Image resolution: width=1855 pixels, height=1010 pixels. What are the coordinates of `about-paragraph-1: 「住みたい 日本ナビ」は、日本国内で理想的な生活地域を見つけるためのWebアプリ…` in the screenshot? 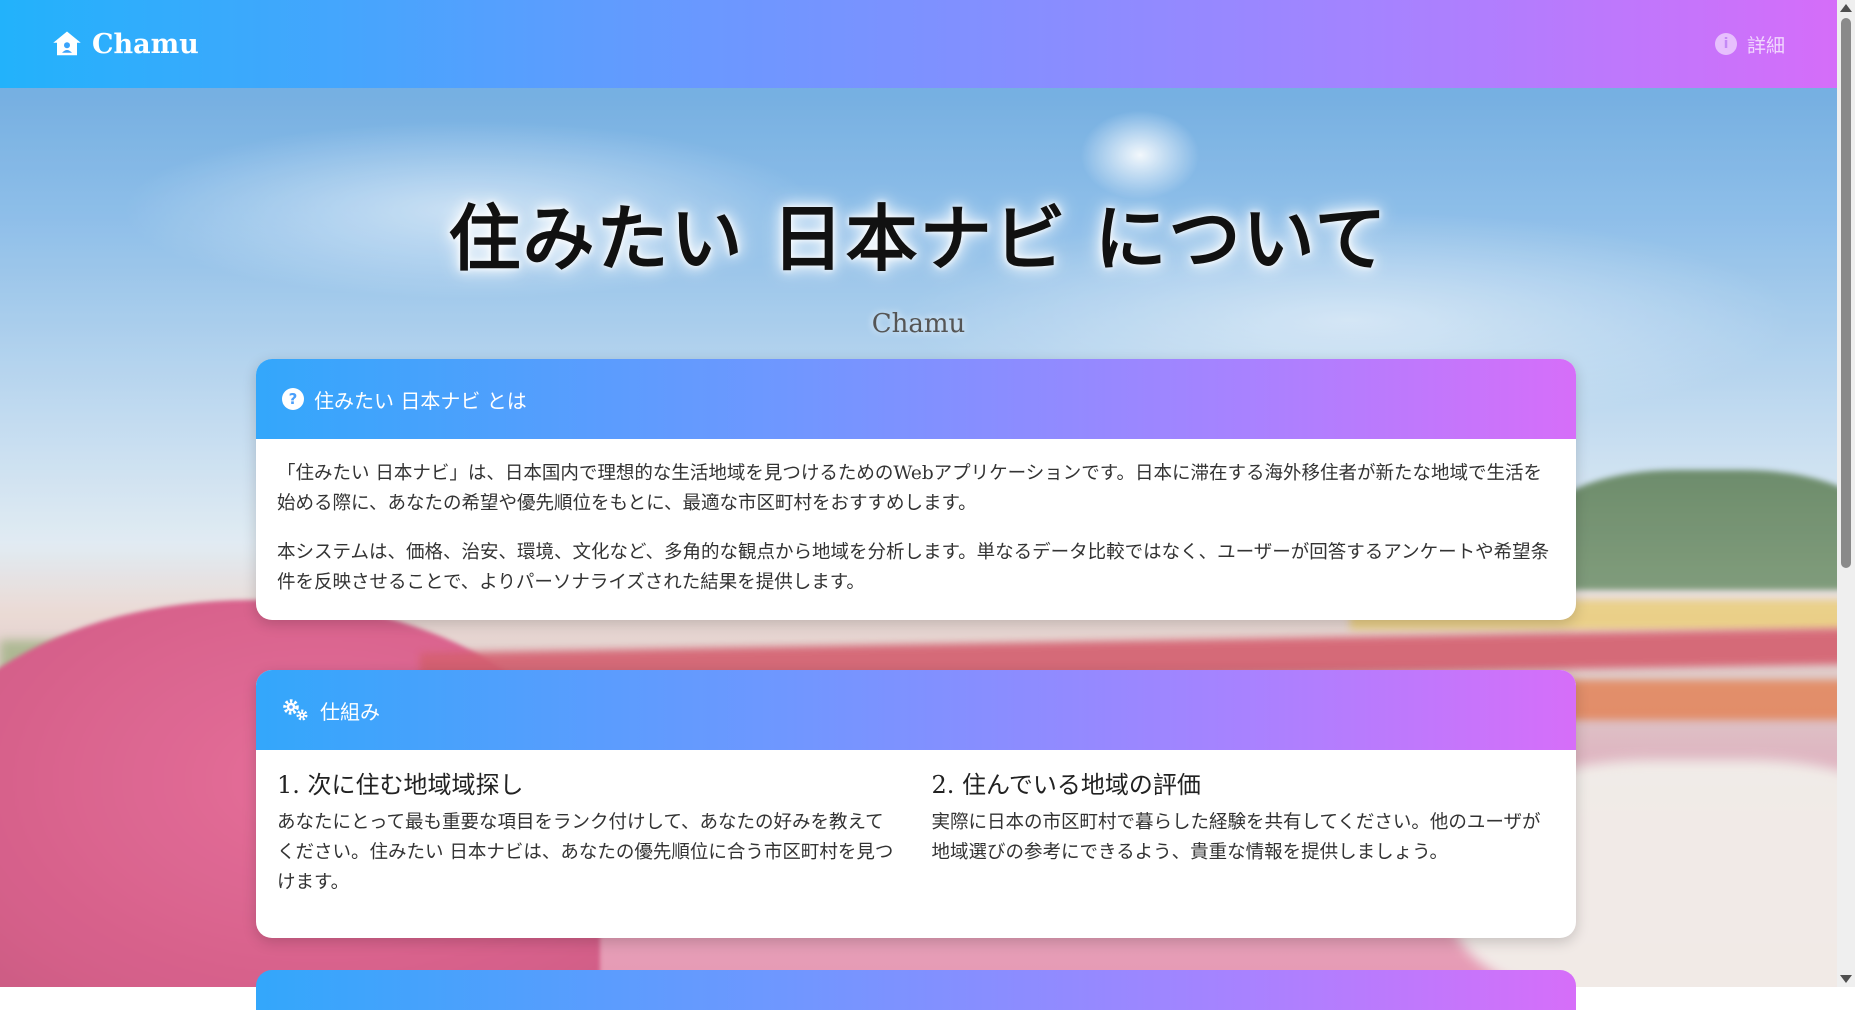 It's located at (909, 488).